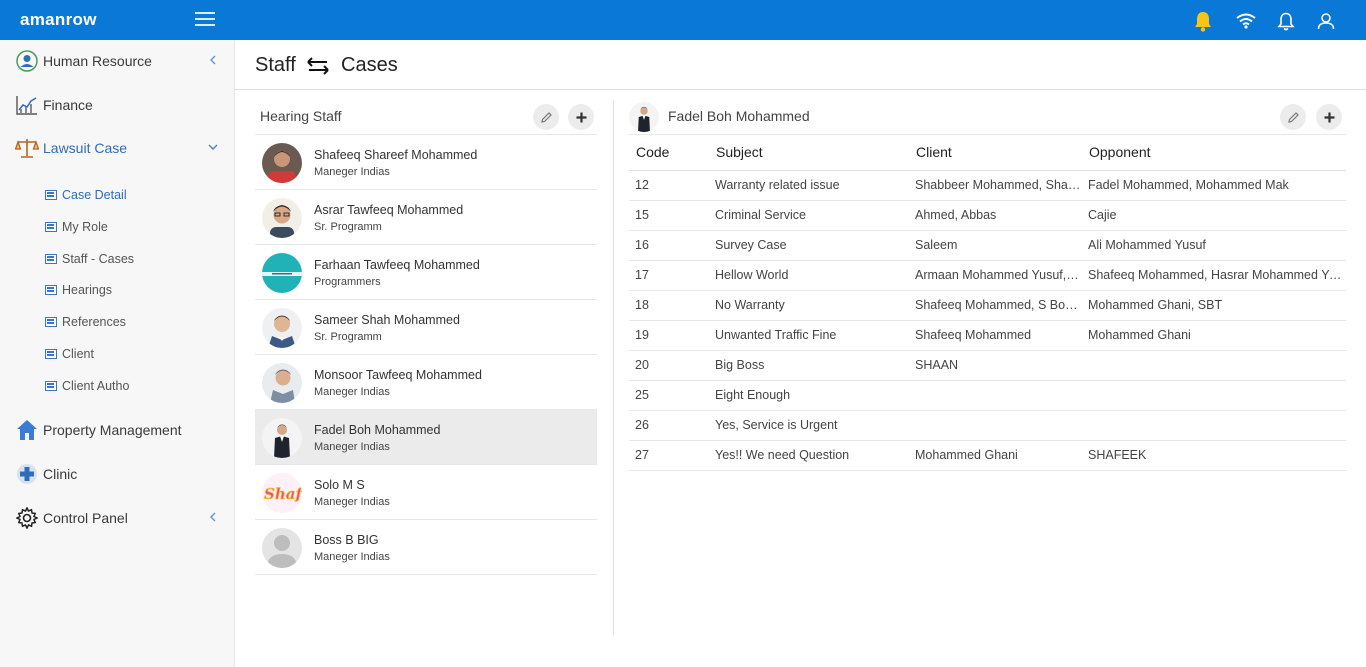 The image size is (1366, 667). Describe the element at coordinates (987, 365) in the screenshot. I see `table-row: 20 Big Boss SHAAN` at that location.